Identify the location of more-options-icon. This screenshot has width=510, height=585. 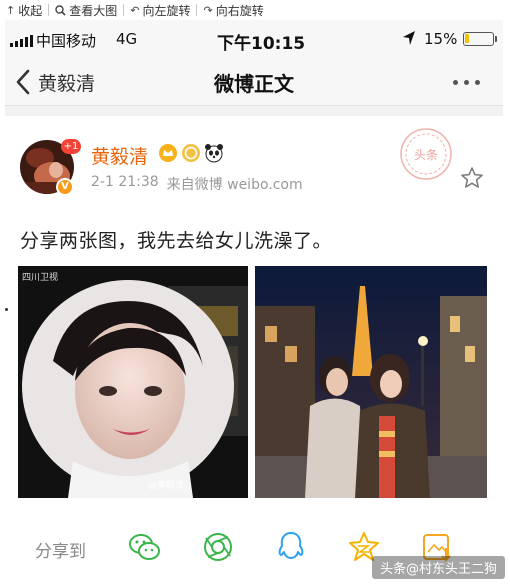
(466, 82).